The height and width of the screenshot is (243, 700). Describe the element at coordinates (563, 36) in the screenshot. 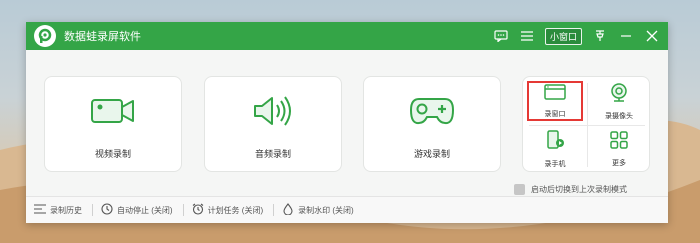

I see `mini-window-button: 小窗口` at that location.